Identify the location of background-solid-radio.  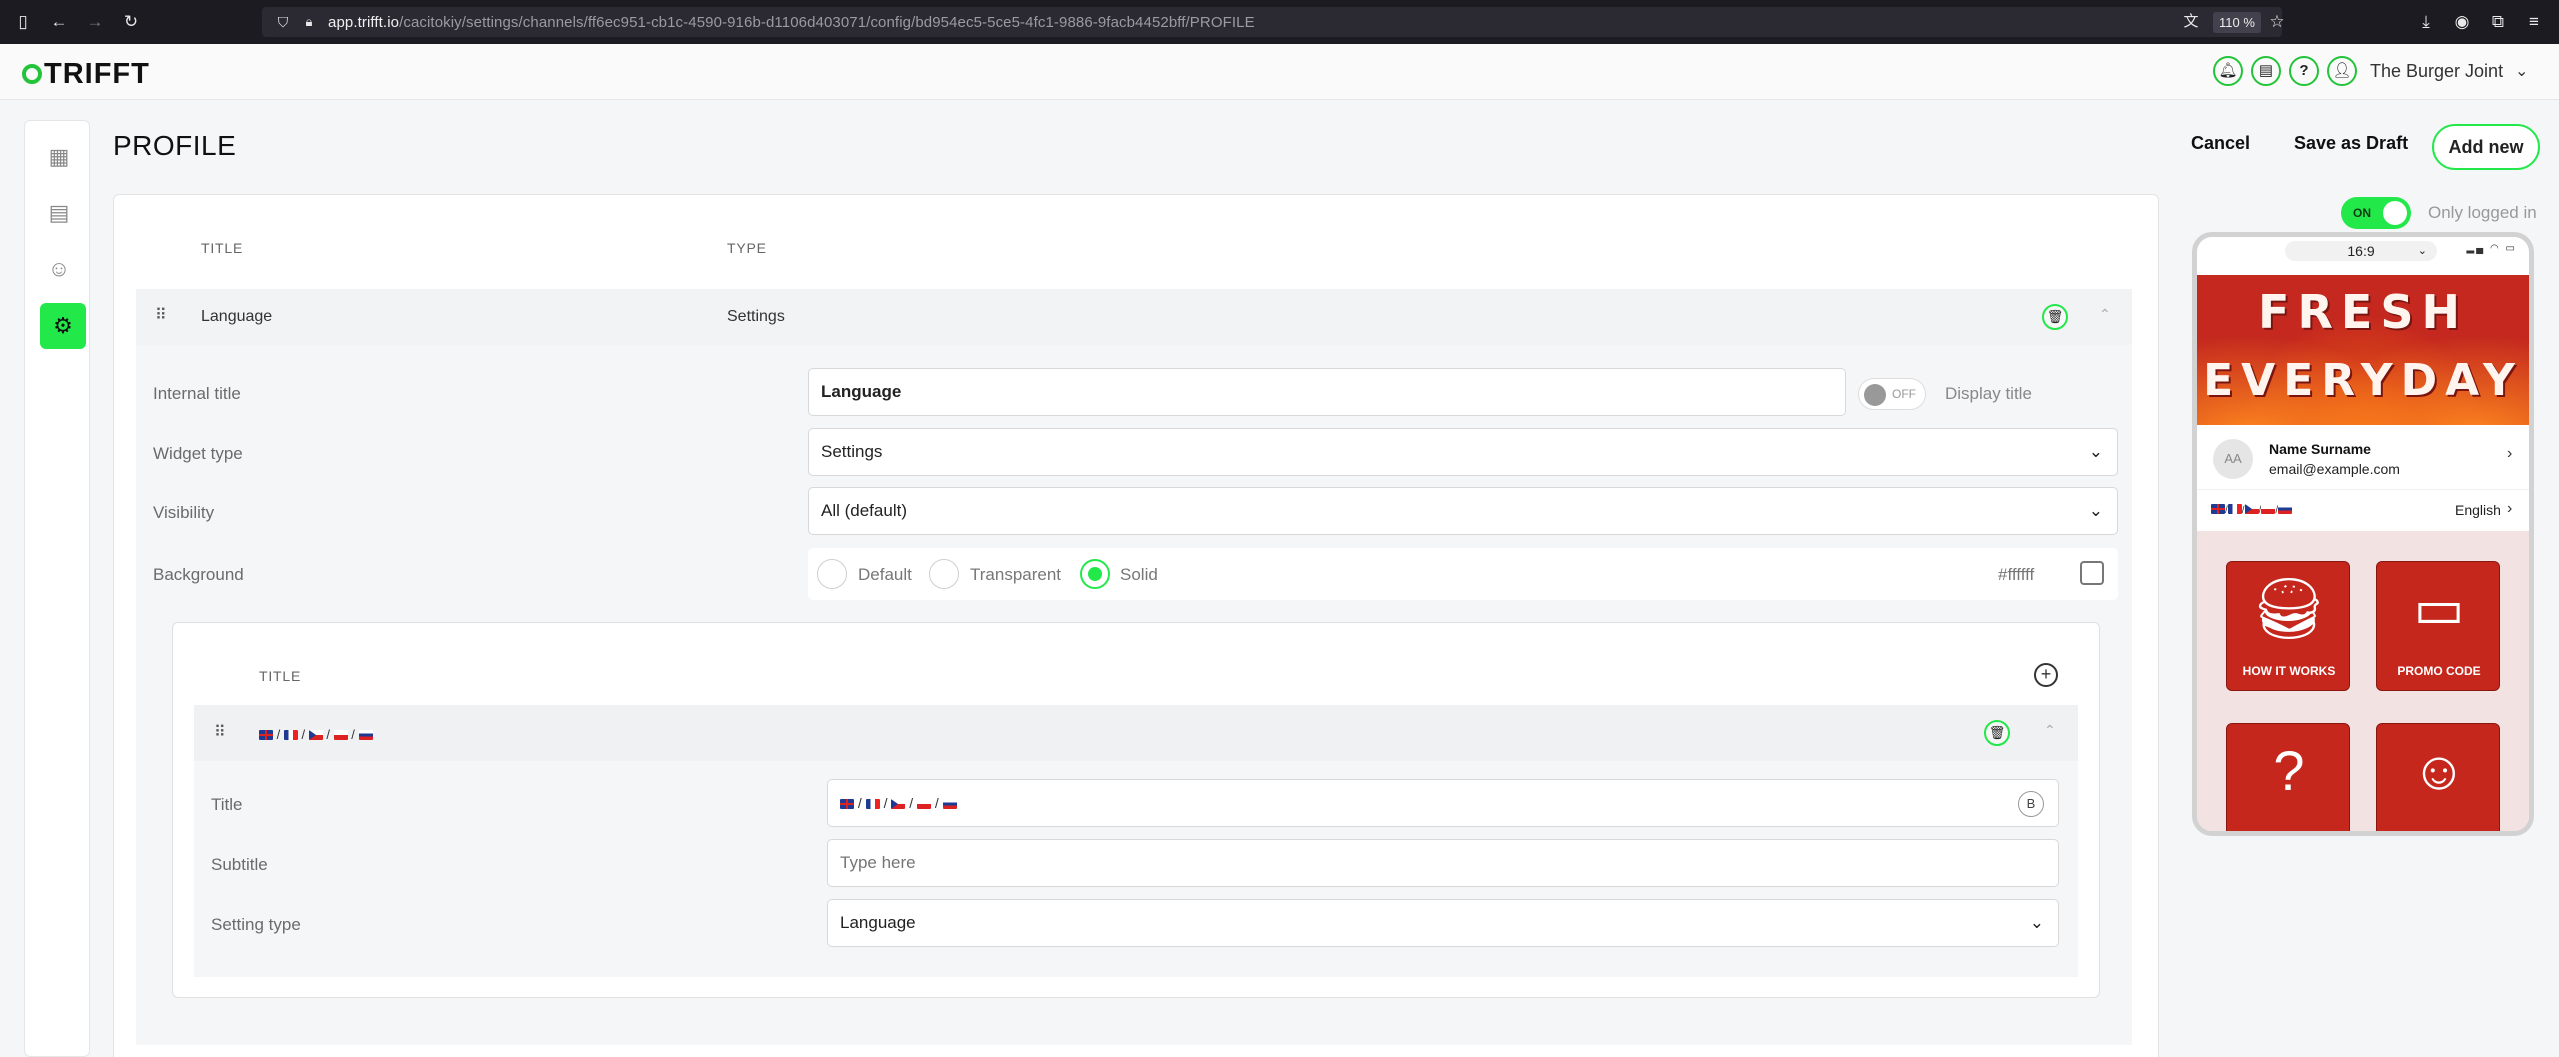
(1095, 574).